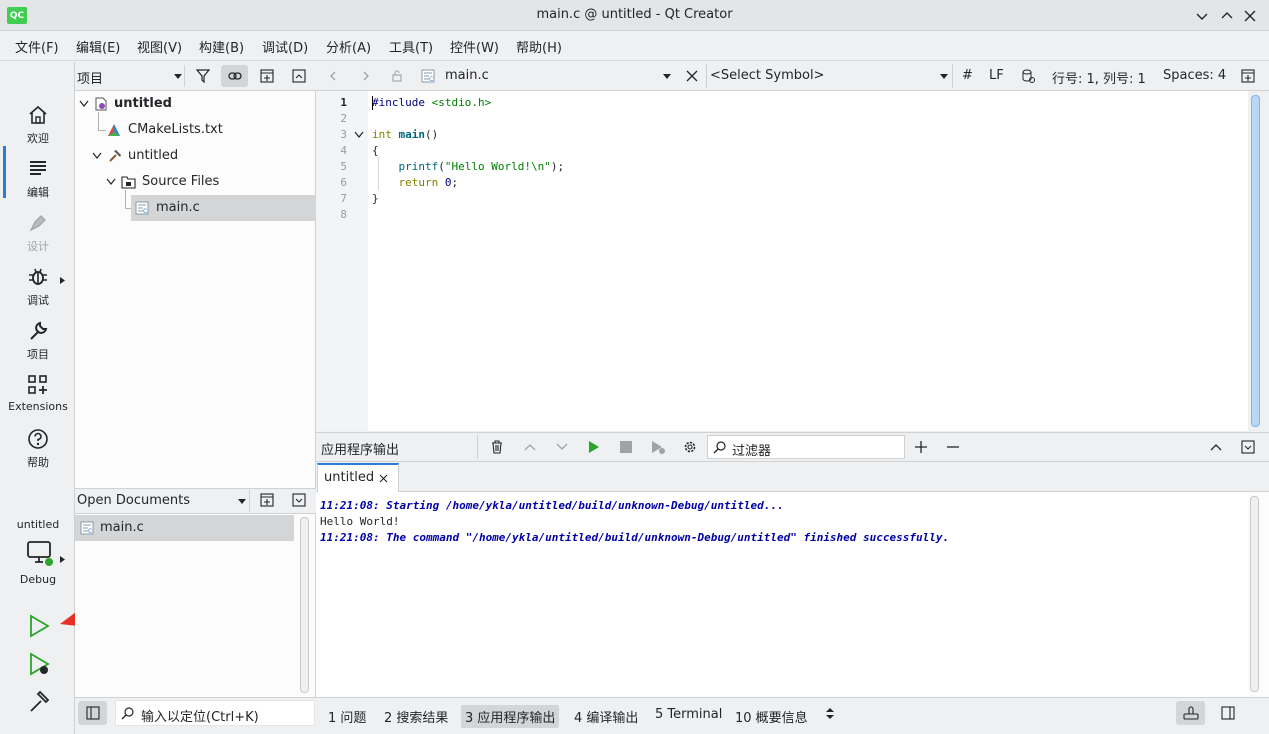  I want to click on mode-welcome: 欢迎, so click(38, 126).